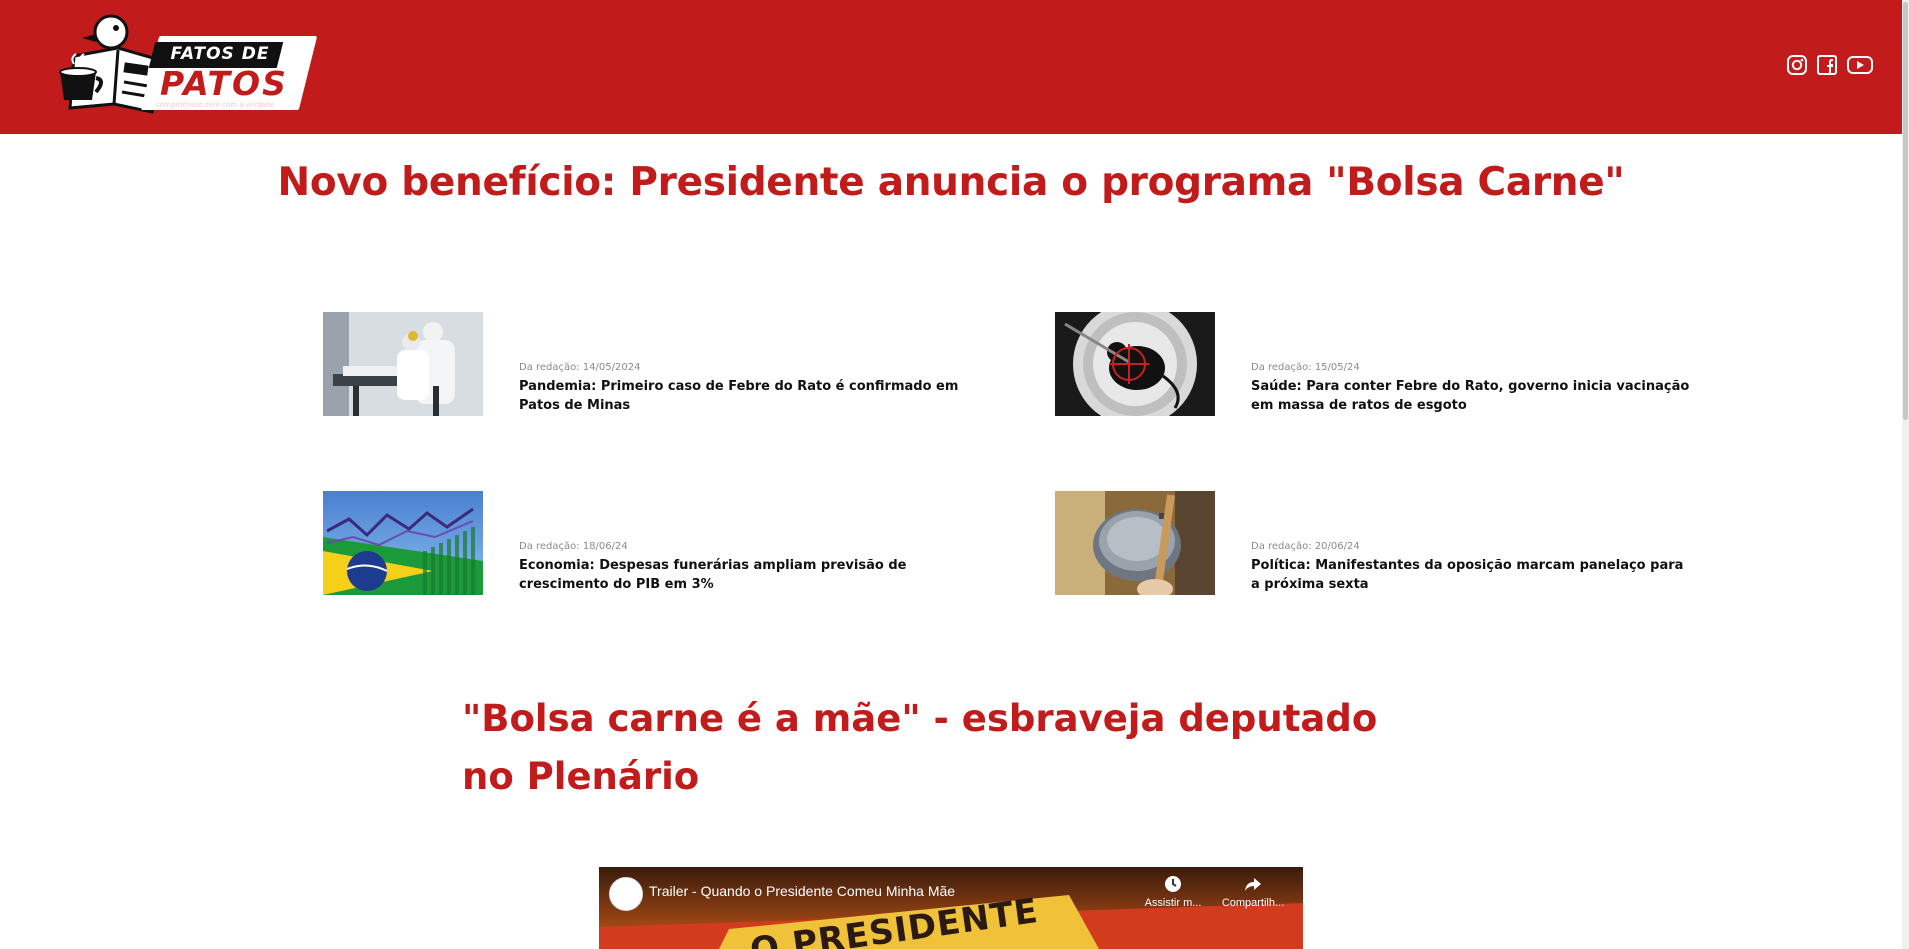 Image resolution: width=1909 pixels, height=949 pixels. I want to click on logo-slogan: compromisso zero com a verdade, so click(215, 105).